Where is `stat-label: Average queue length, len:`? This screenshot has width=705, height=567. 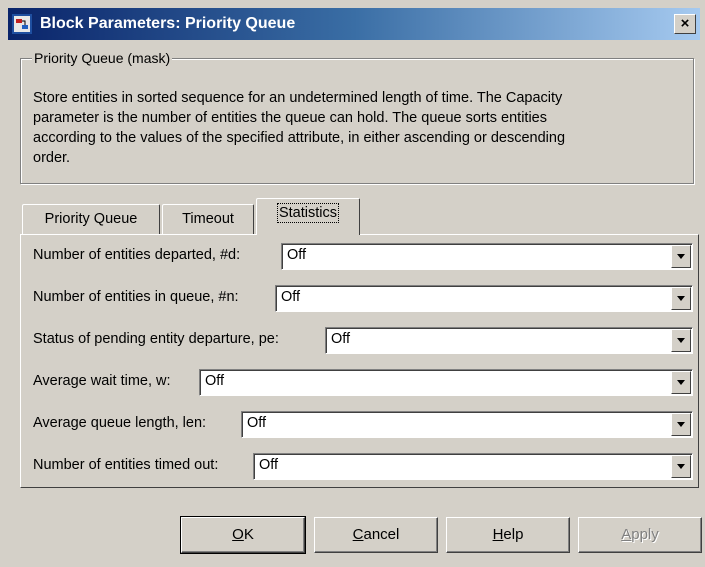
stat-label: Average queue length, len: is located at coordinates (120, 423).